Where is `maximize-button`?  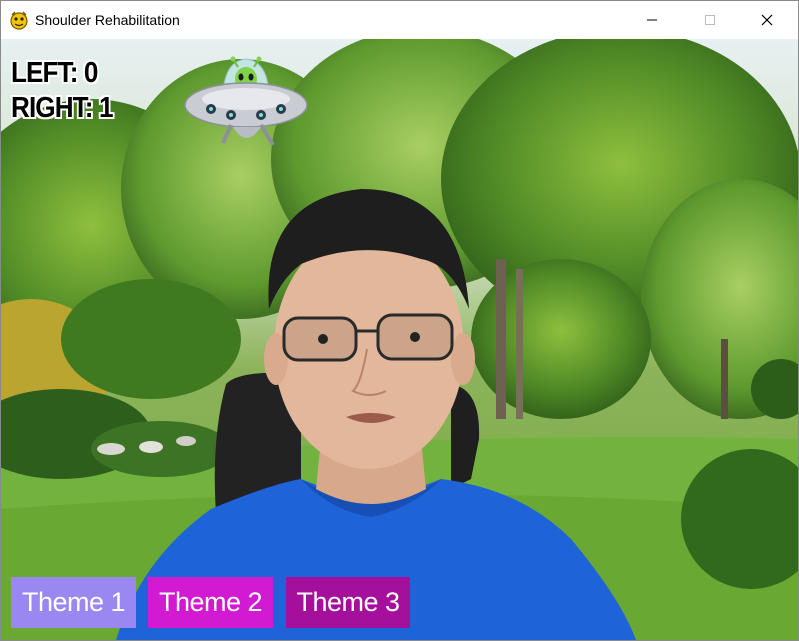
maximize-button is located at coordinates (710, 20).